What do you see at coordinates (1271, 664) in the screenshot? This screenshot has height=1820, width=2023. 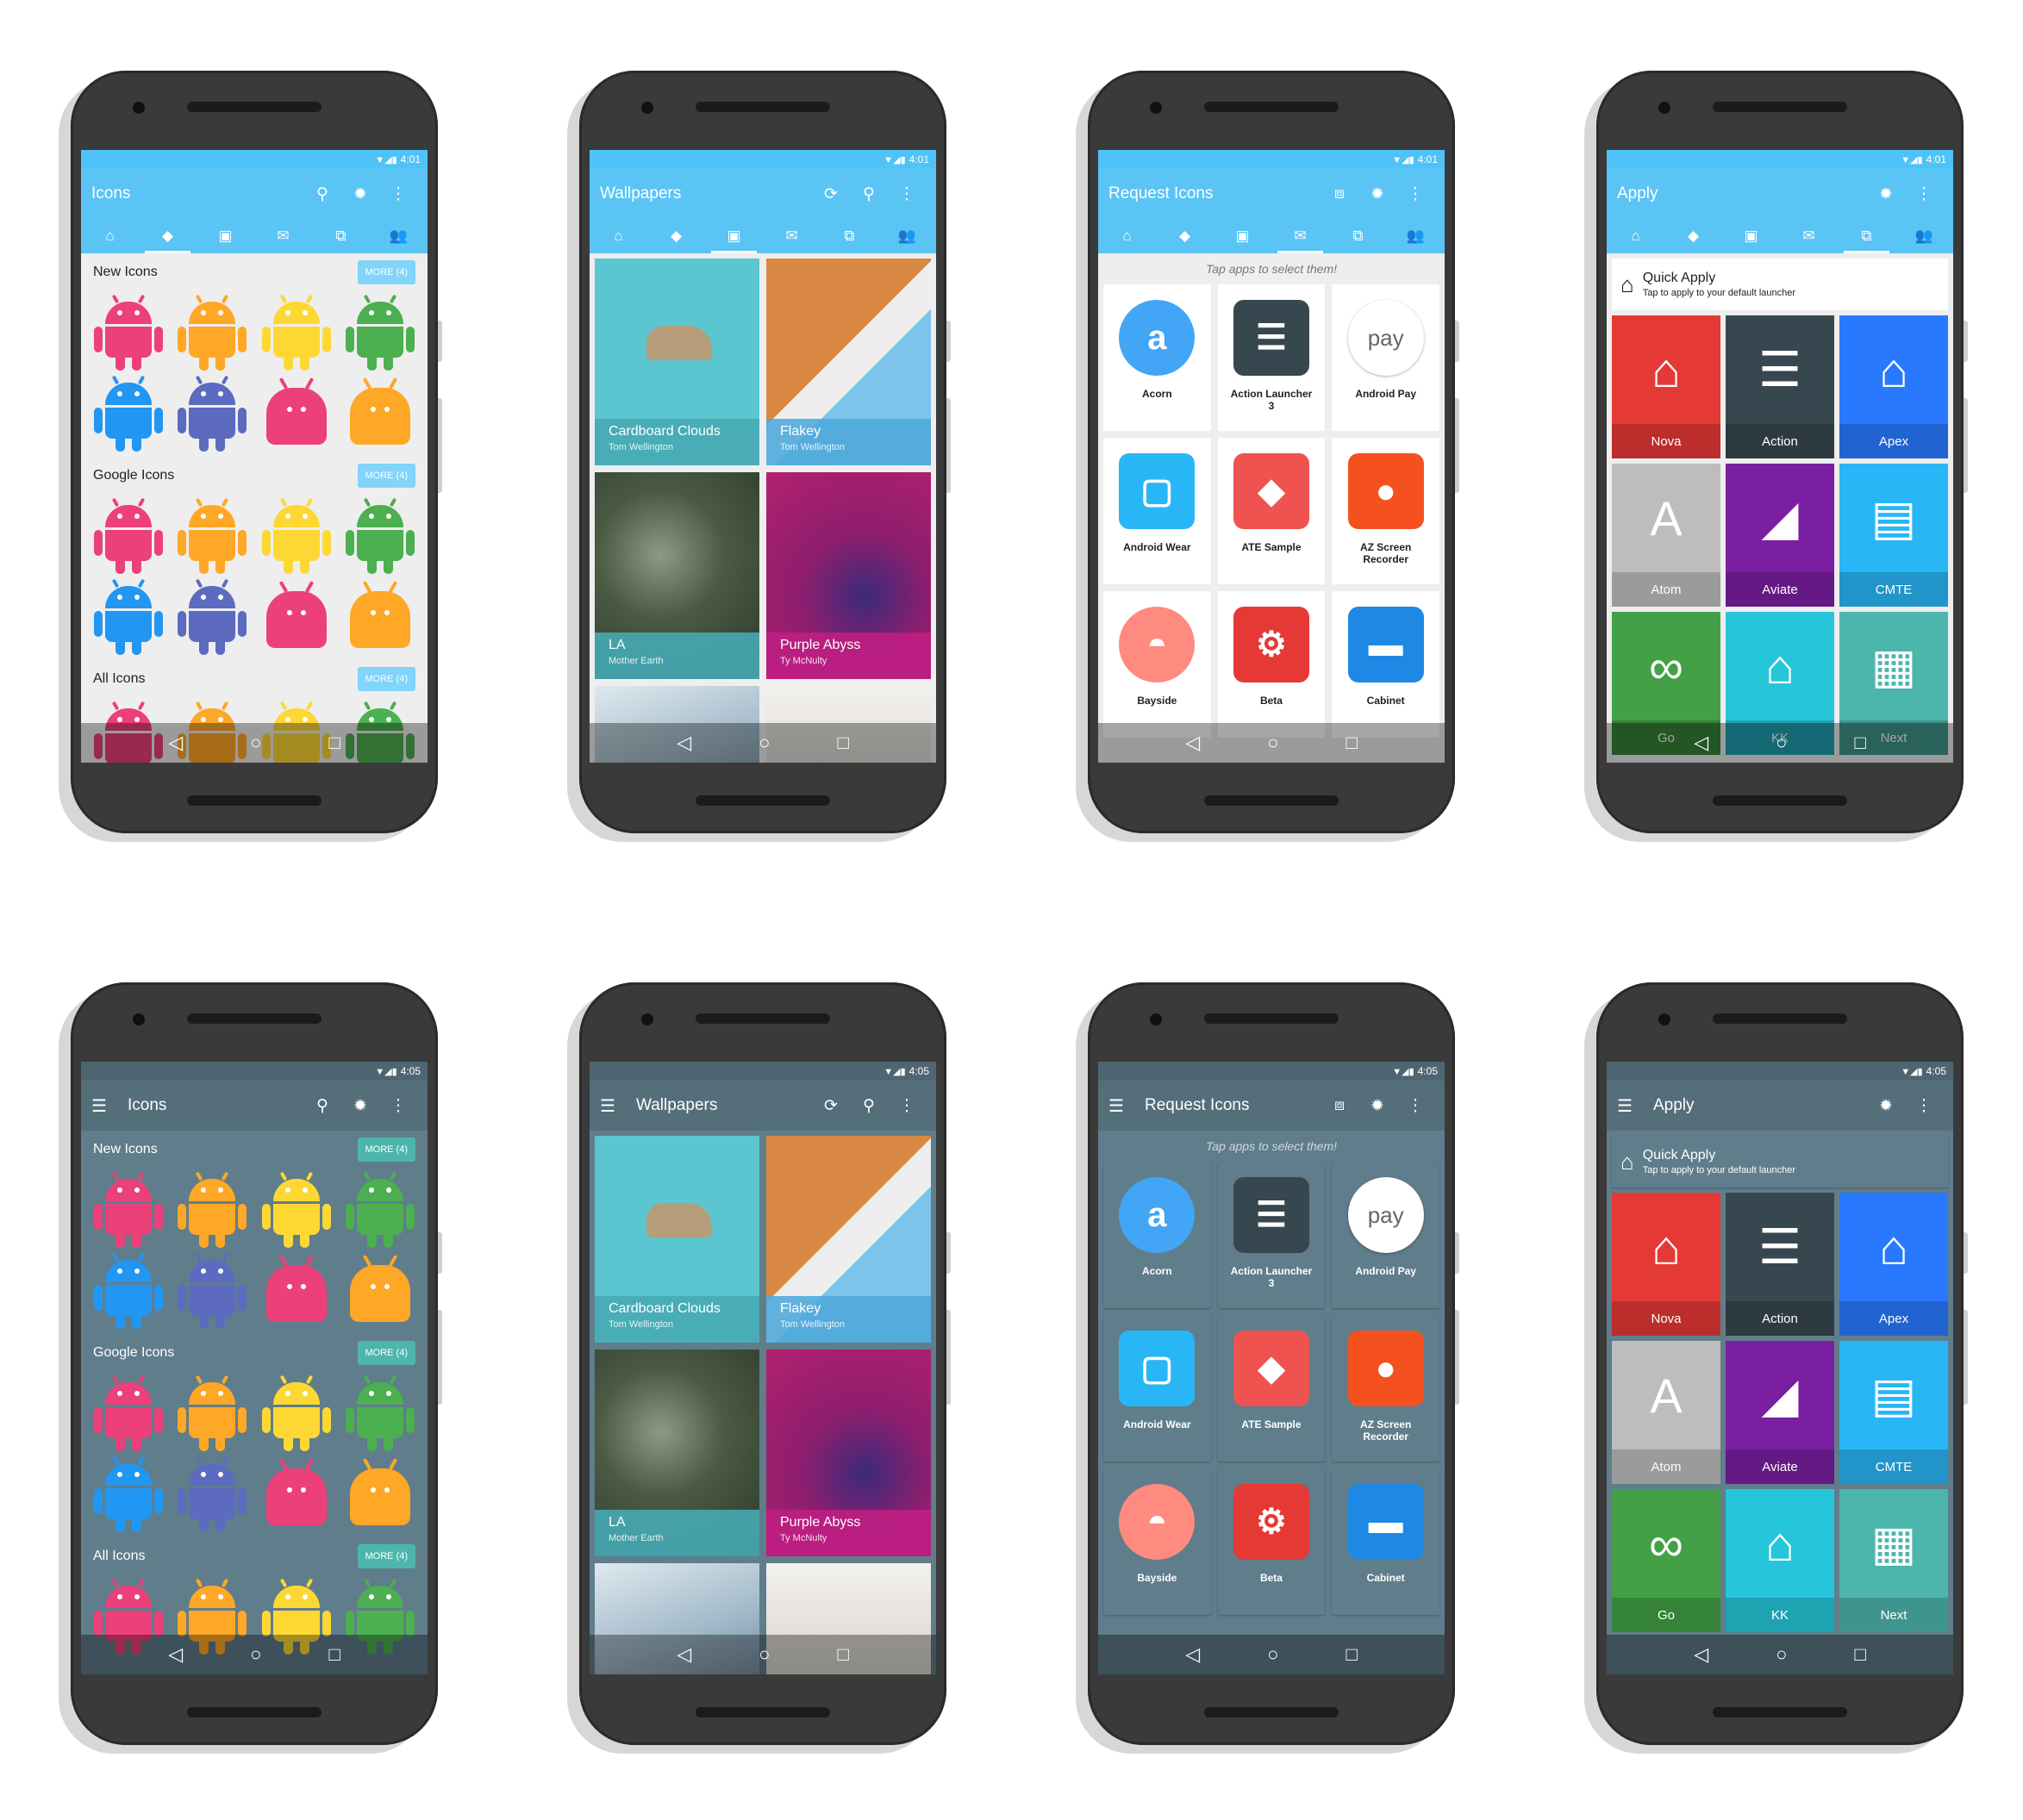 I see `app-card: ⚙ Beta` at bounding box center [1271, 664].